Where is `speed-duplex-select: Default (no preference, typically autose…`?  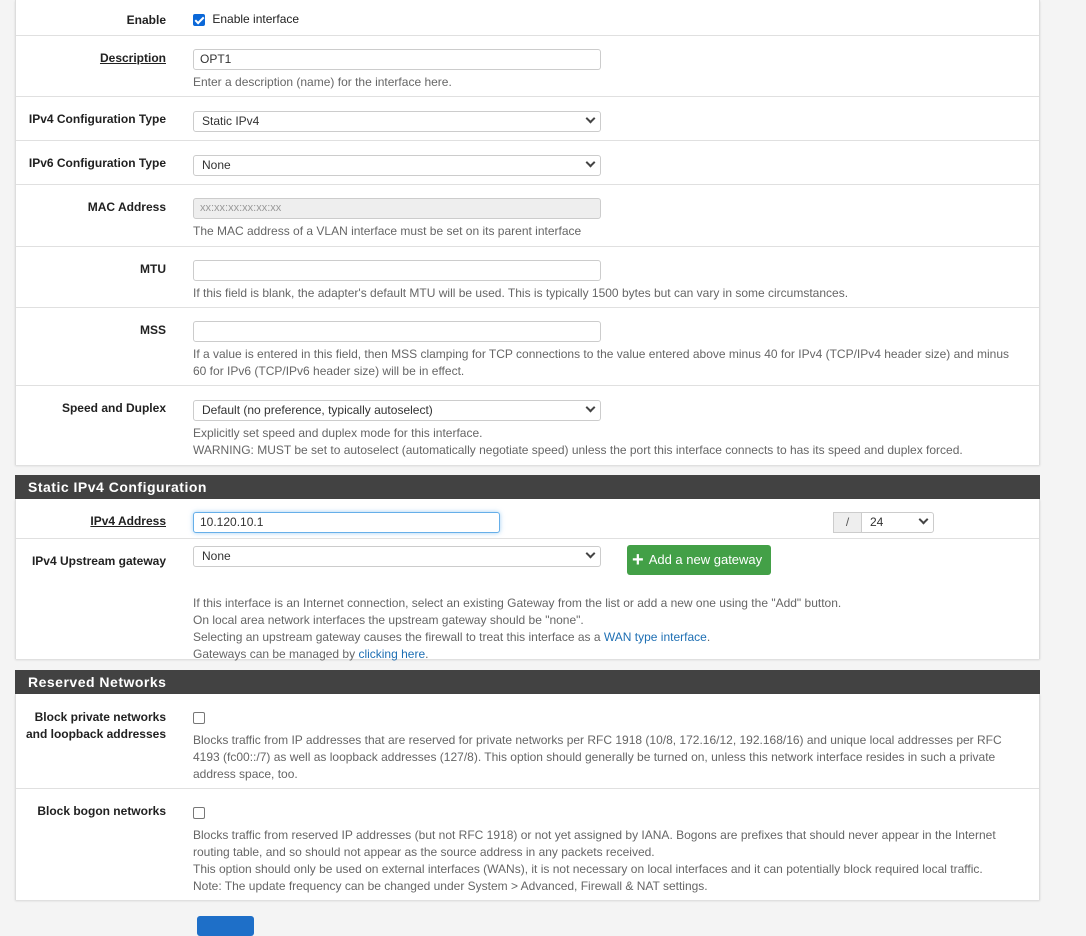
speed-duplex-select: Default (no preference, typically autose… is located at coordinates (397, 410).